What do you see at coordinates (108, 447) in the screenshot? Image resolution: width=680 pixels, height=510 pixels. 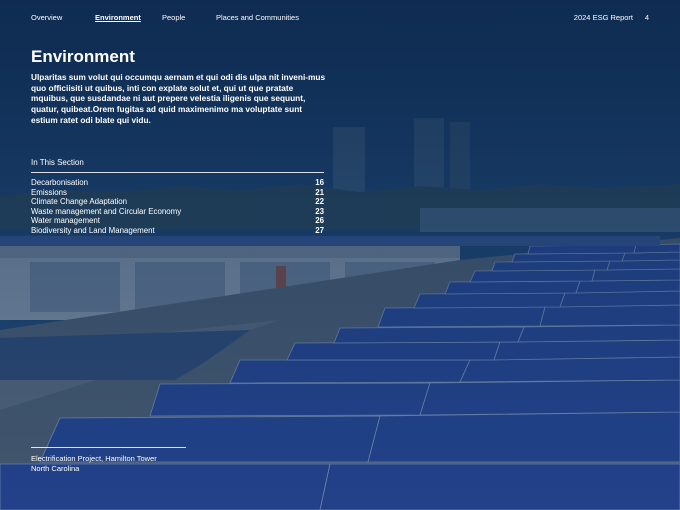 I see `caption-divider` at bounding box center [108, 447].